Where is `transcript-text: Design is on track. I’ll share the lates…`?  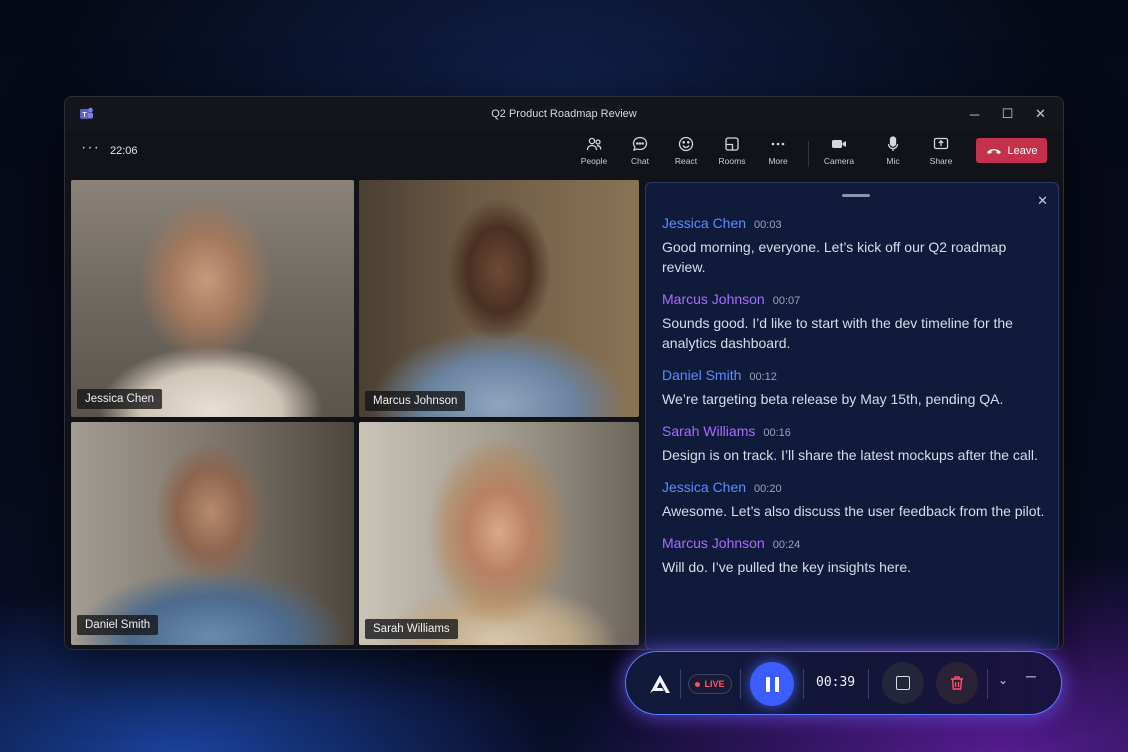
transcript-text: Design is on track. I’ll share the lates… is located at coordinates (850, 455).